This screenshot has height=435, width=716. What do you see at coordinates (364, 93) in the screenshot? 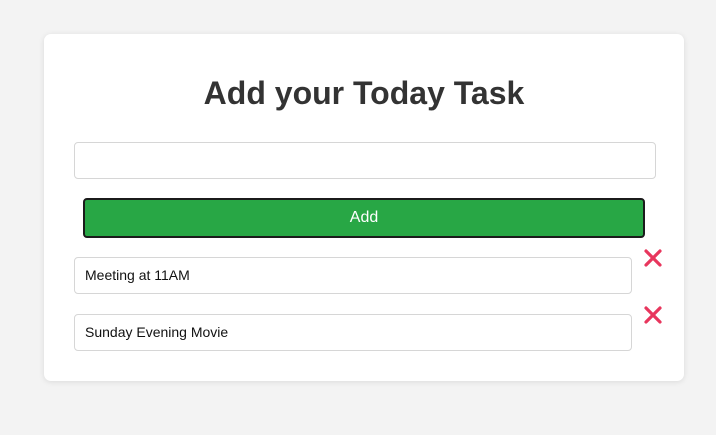
I see `page-title: Add your Today Task` at bounding box center [364, 93].